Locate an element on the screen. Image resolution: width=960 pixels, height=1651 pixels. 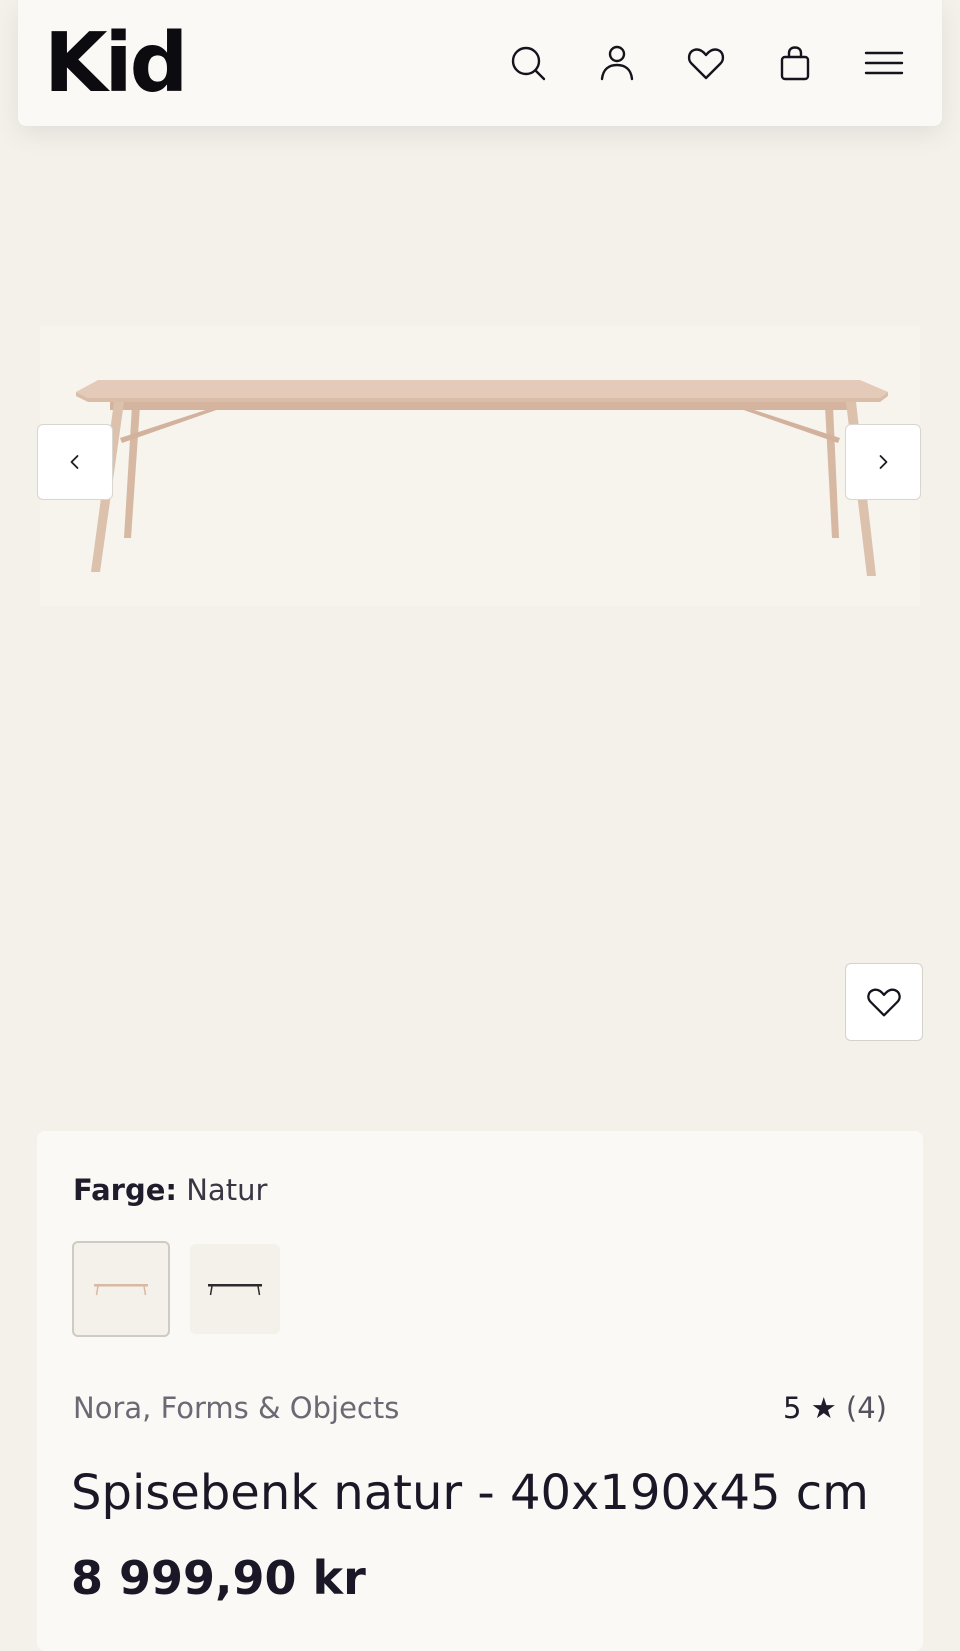
wishlist-icon is located at coordinates (705, 63).